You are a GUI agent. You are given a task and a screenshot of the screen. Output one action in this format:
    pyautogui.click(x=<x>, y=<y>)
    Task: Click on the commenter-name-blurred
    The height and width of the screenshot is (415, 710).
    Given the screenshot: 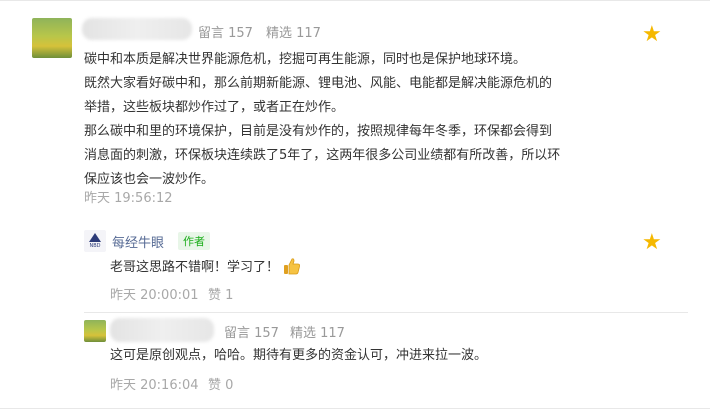 What is the action you would take?
    pyautogui.click(x=137, y=29)
    